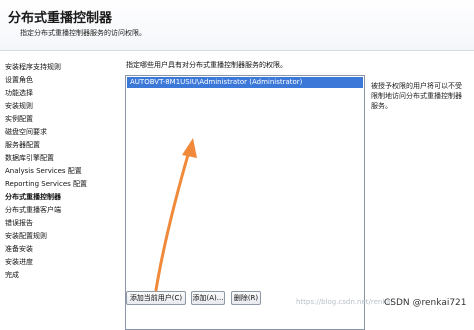 This screenshot has height=330, width=474. I want to click on help-text: 被授予权限的用户将可以不受限制地访问分布式重播控制器服务。, so click(416, 96).